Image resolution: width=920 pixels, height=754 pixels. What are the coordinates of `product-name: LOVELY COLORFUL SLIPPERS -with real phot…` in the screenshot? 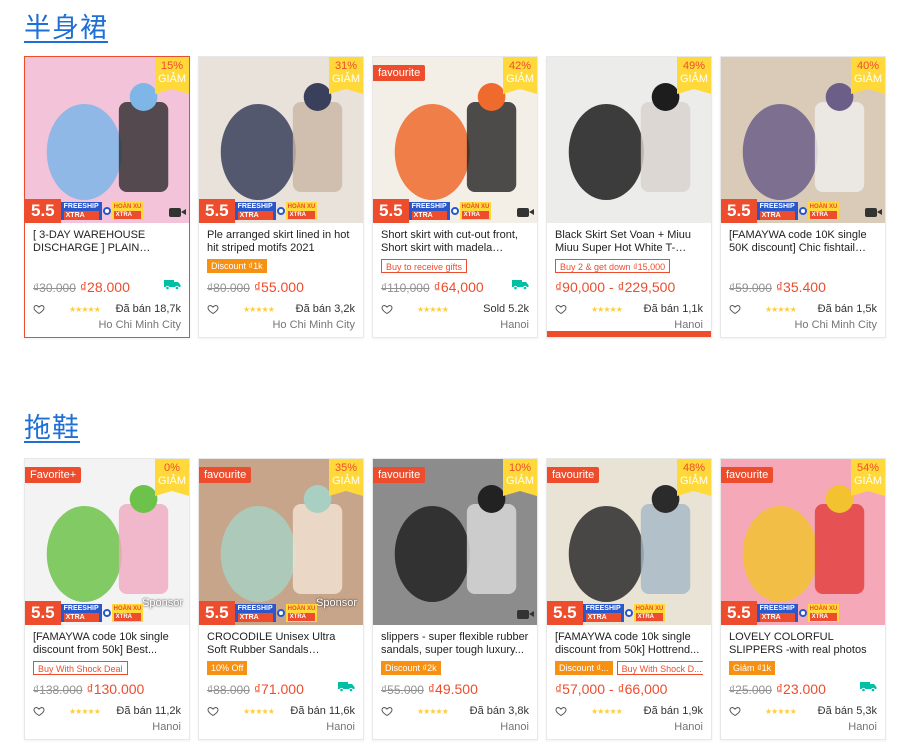 It's located at (803, 644).